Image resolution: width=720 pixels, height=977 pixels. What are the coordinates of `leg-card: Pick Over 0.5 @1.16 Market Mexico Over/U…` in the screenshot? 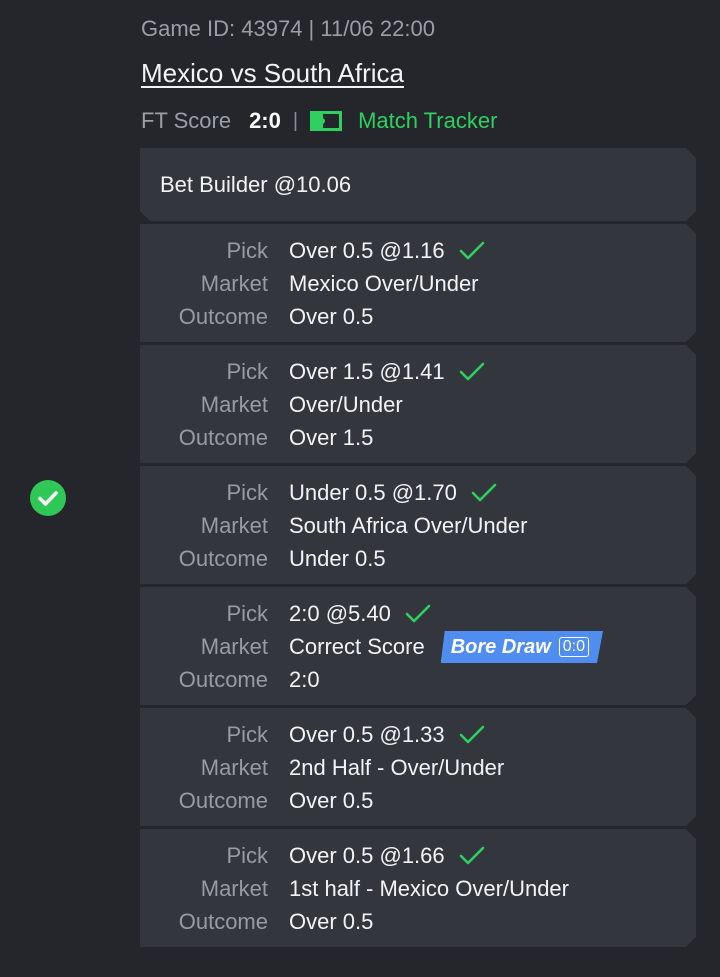 It's located at (418, 283).